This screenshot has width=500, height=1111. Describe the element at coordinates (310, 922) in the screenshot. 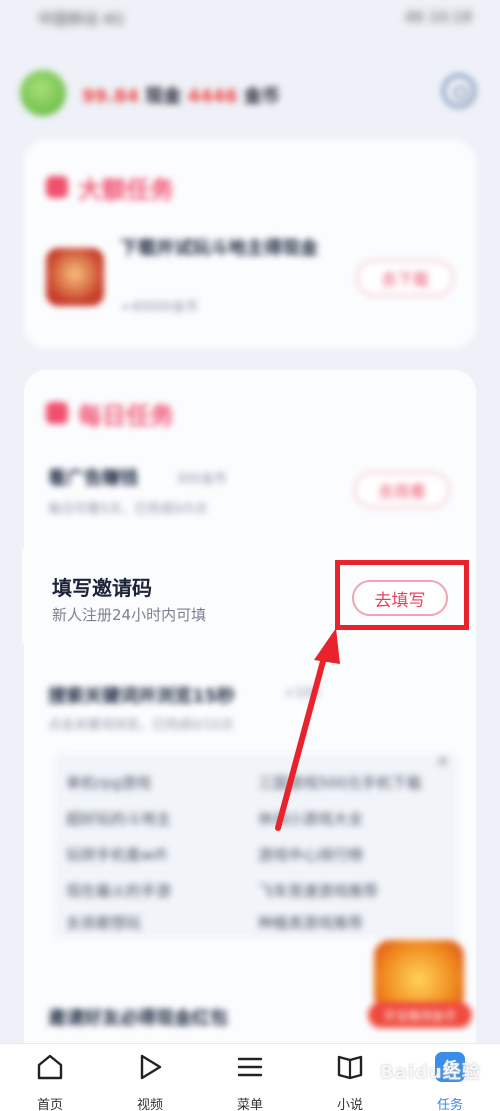

I see `keyword-item: 种植类游戏推荐` at that location.